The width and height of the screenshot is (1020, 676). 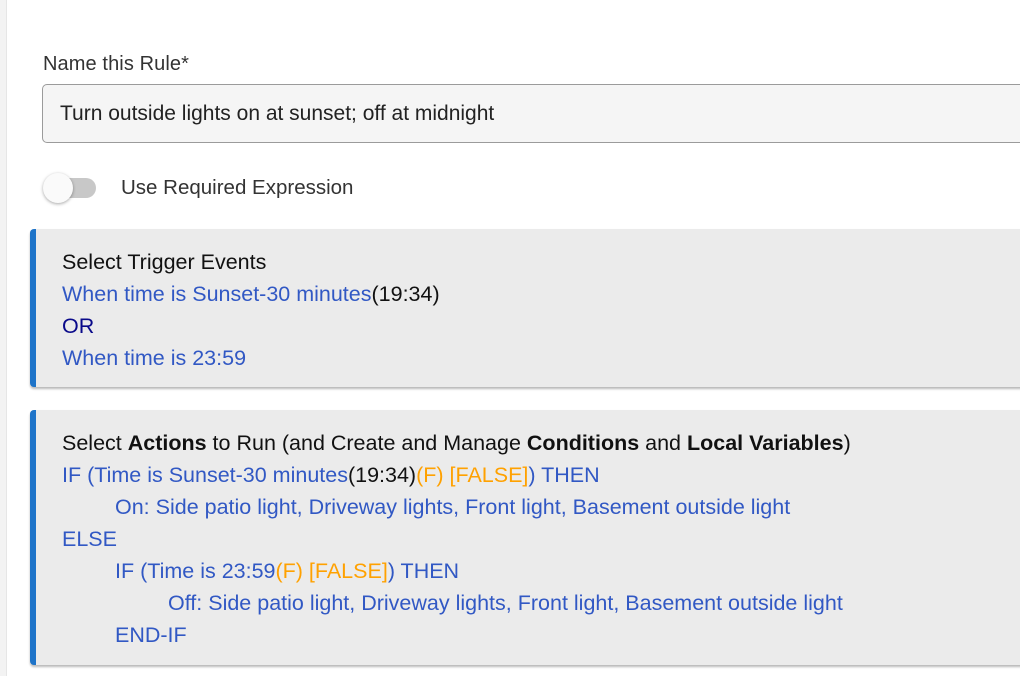 What do you see at coordinates (583, 443) in the screenshot?
I see `actions-heading-conditions: Conditions` at bounding box center [583, 443].